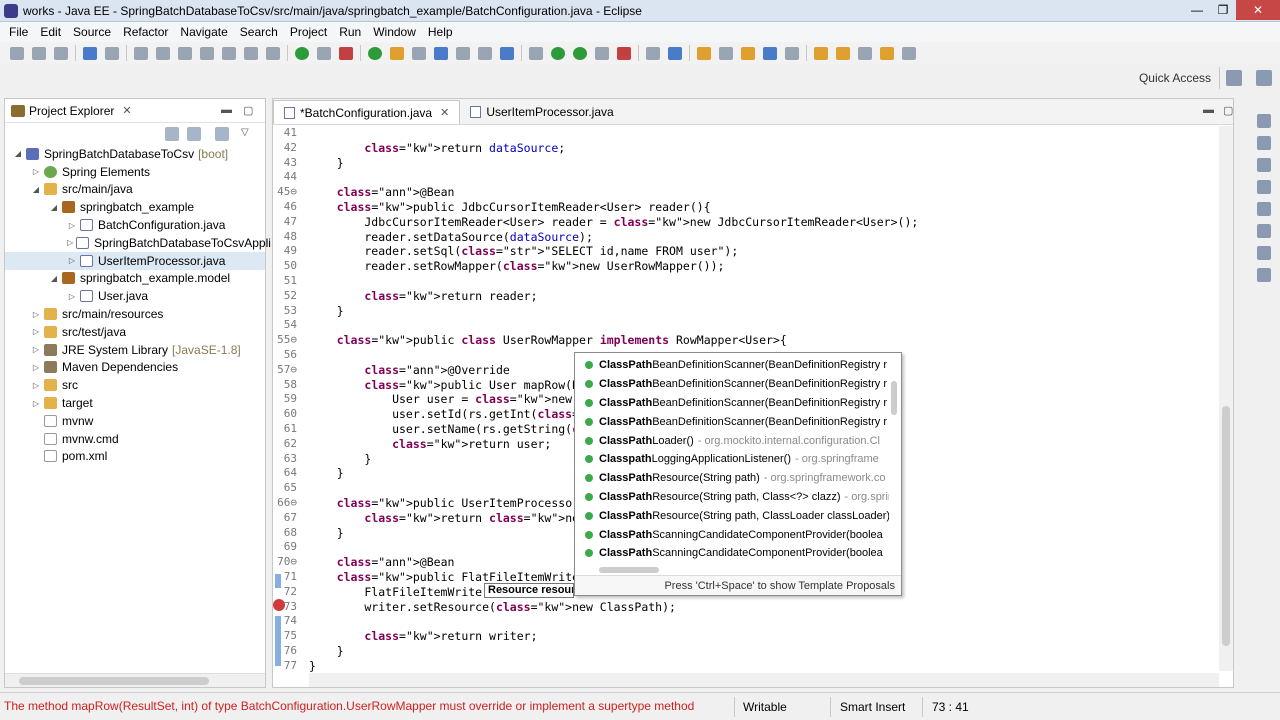  What do you see at coordinates (843, 53) in the screenshot?
I see `previous-annotation-icon` at bounding box center [843, 53].